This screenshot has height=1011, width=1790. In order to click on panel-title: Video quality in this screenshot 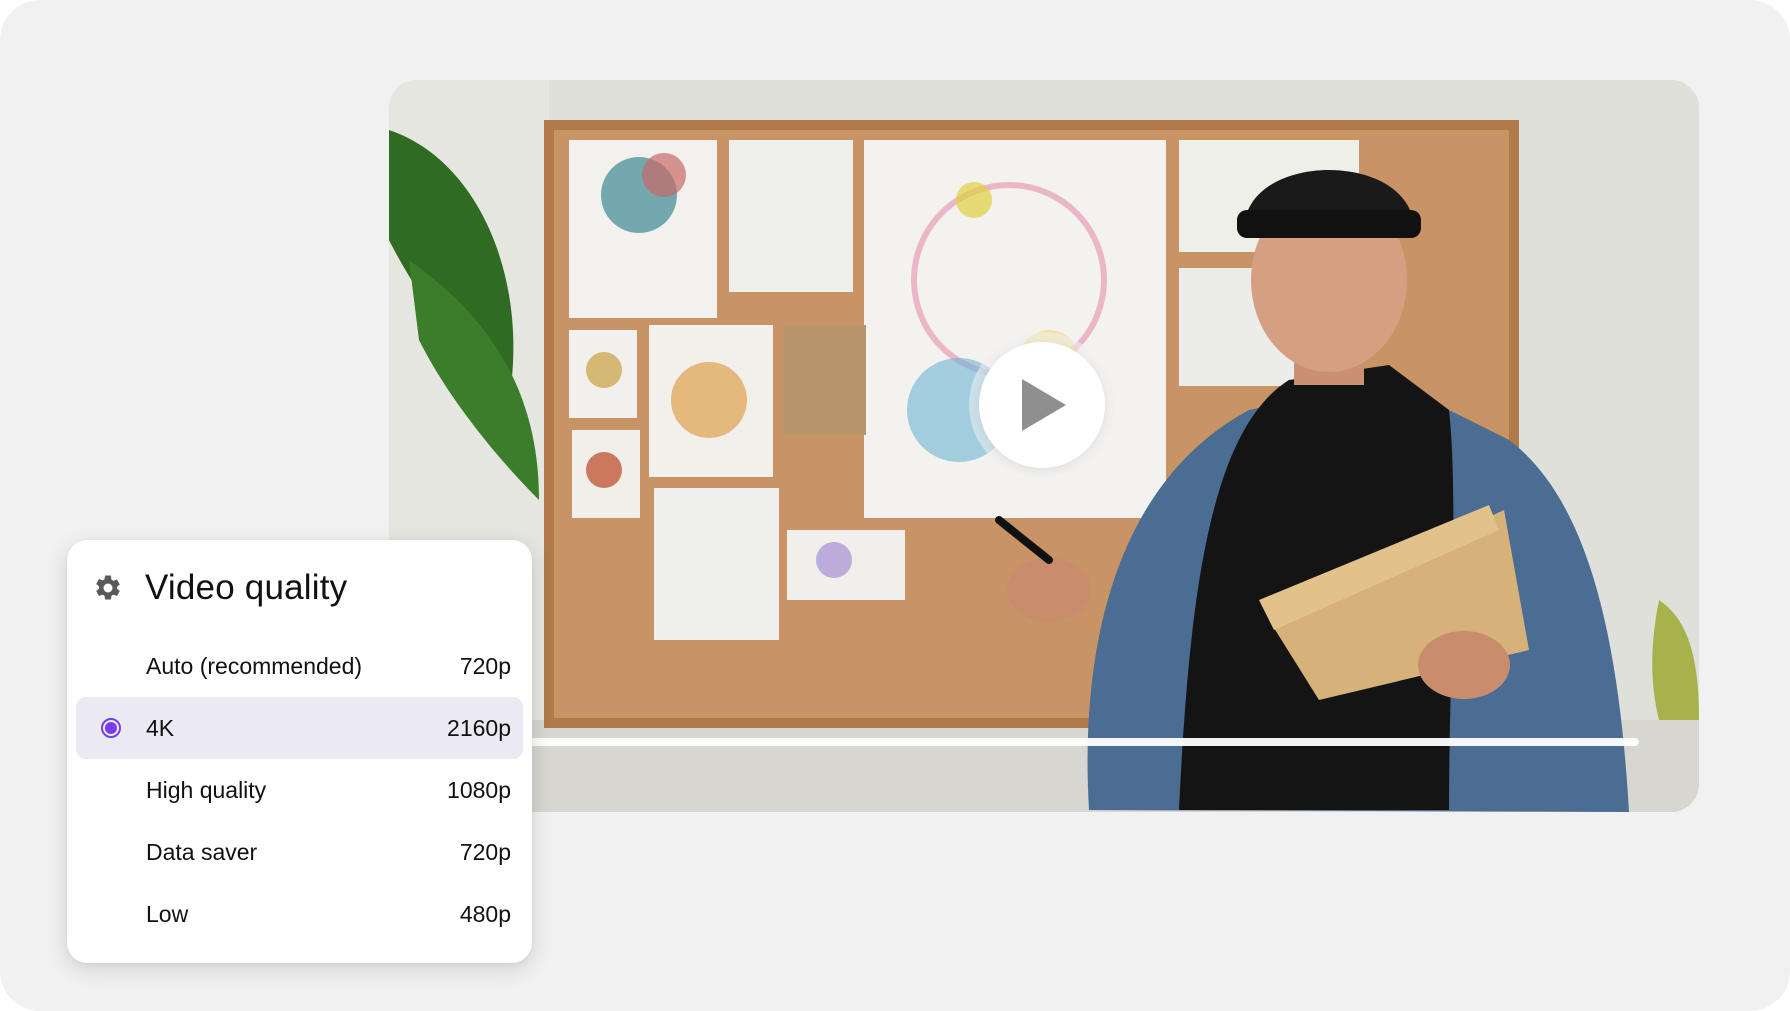, I will do `click(246, 587)`.